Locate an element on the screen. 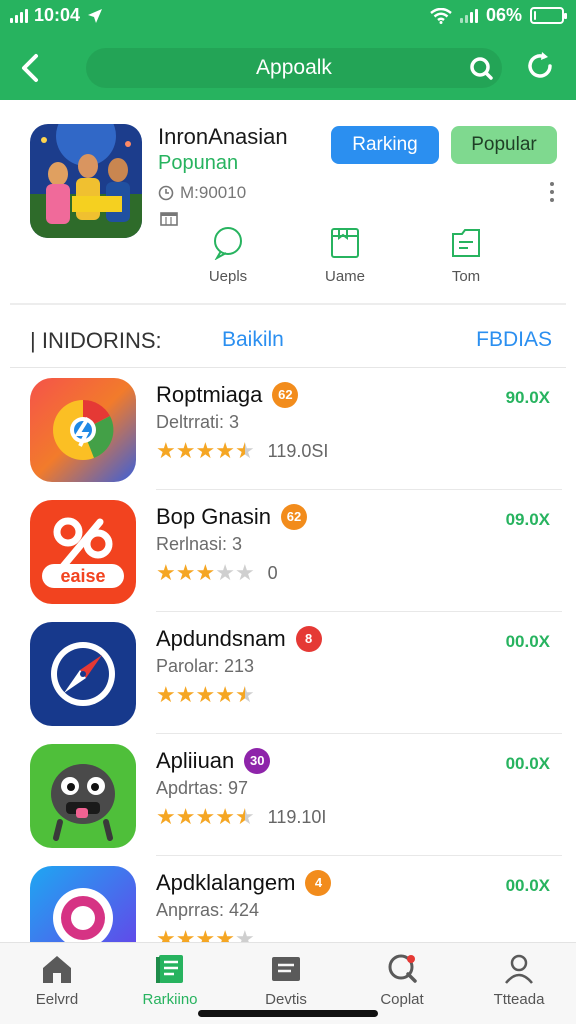 The image size is (576, 1024). nav-label-coplat: Coplat is located at coordinates (402, 999).